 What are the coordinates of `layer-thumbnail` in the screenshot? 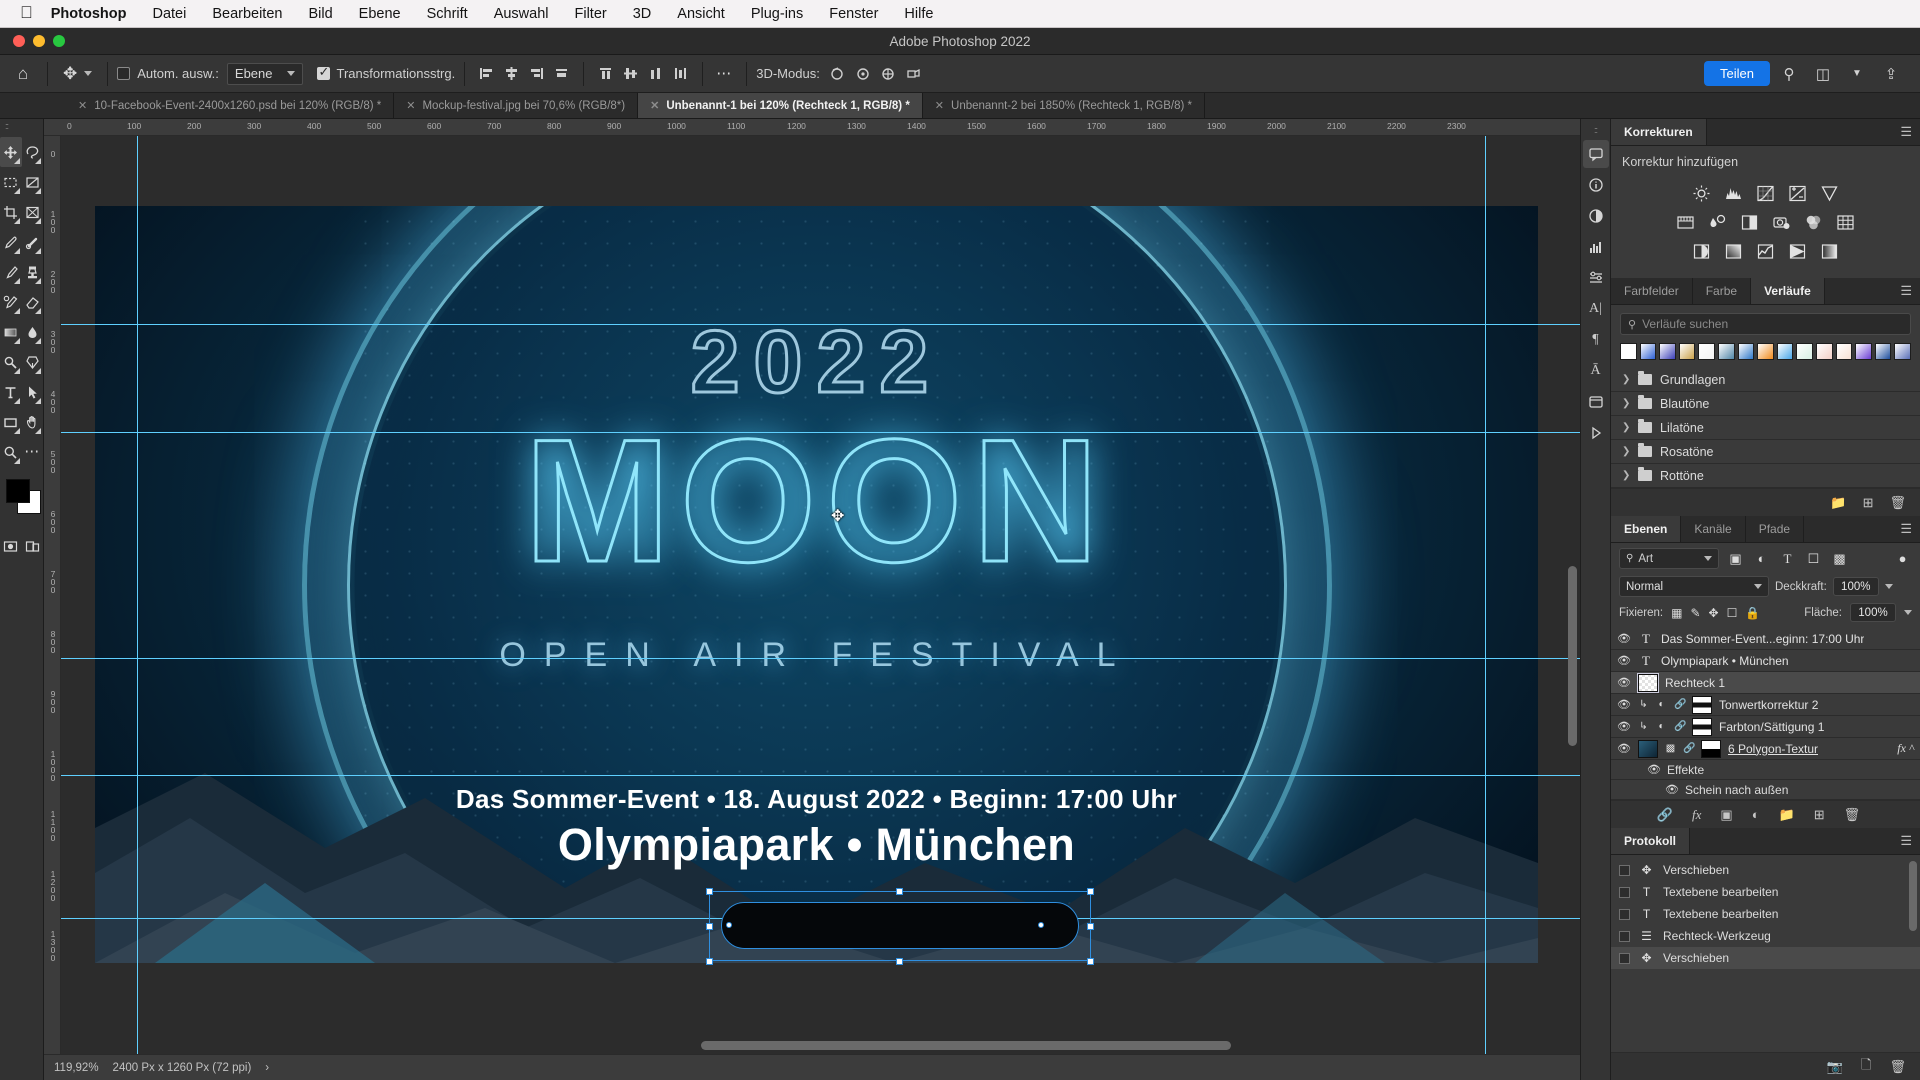 It's located at (1648, 682).